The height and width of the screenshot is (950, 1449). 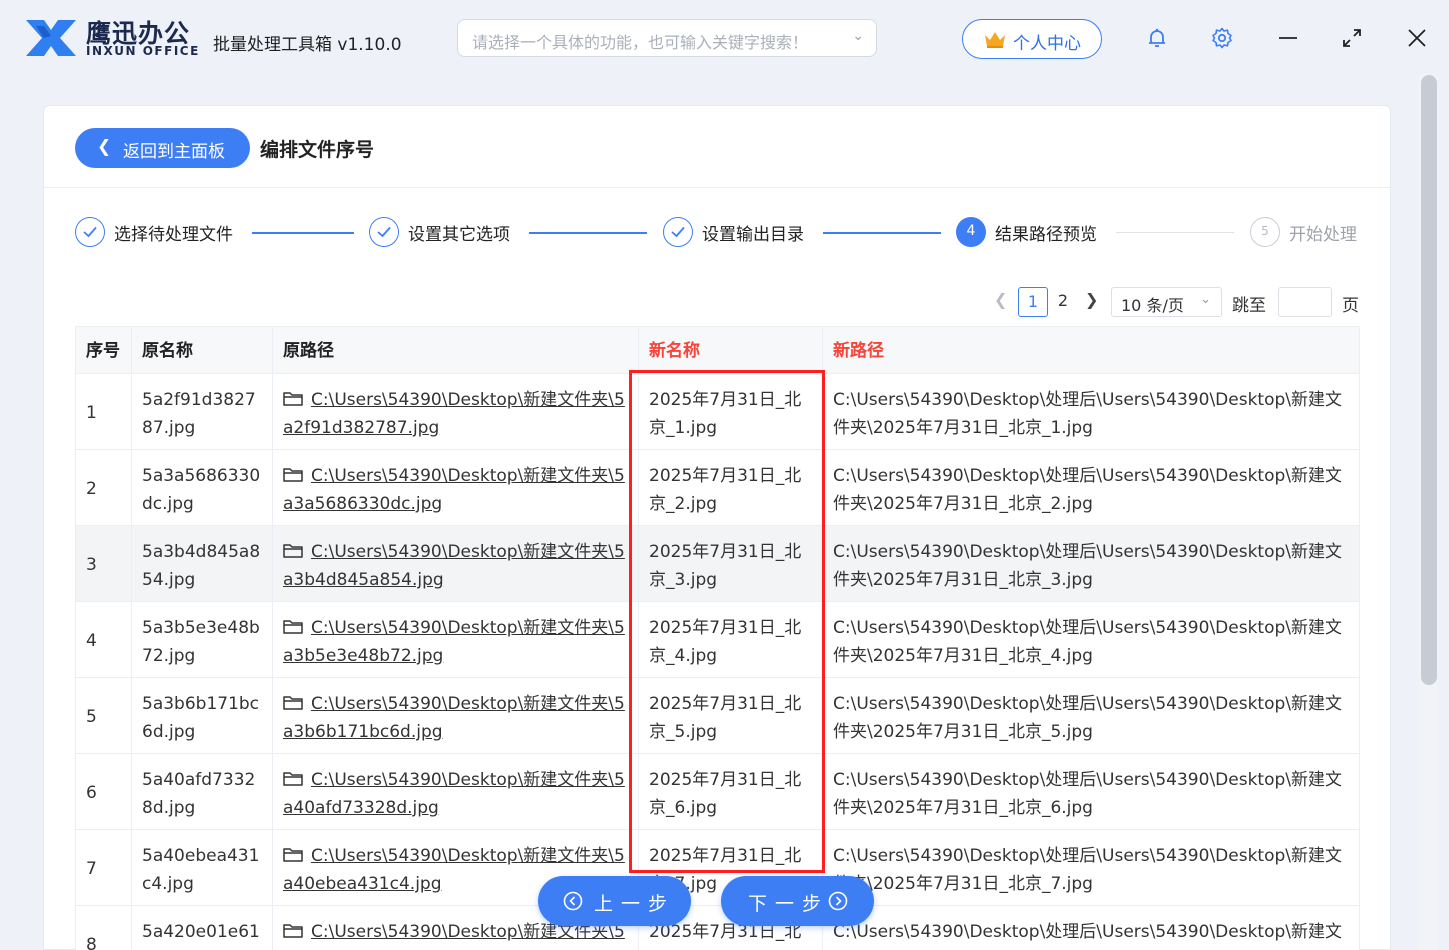 I want to click on close-icon, so click(x=1417, y=38).